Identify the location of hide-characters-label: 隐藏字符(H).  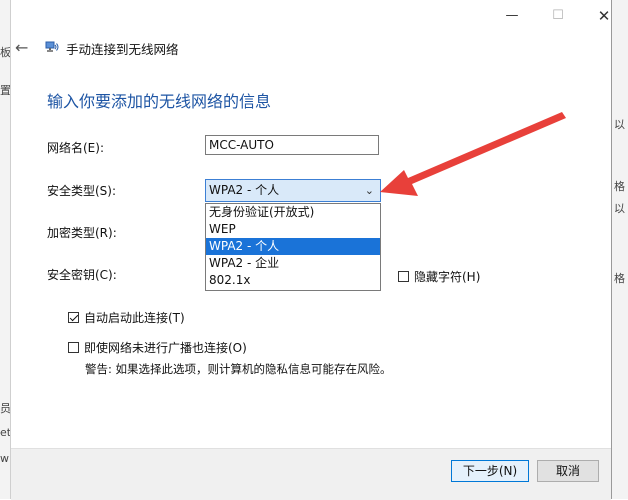
(447, 277).